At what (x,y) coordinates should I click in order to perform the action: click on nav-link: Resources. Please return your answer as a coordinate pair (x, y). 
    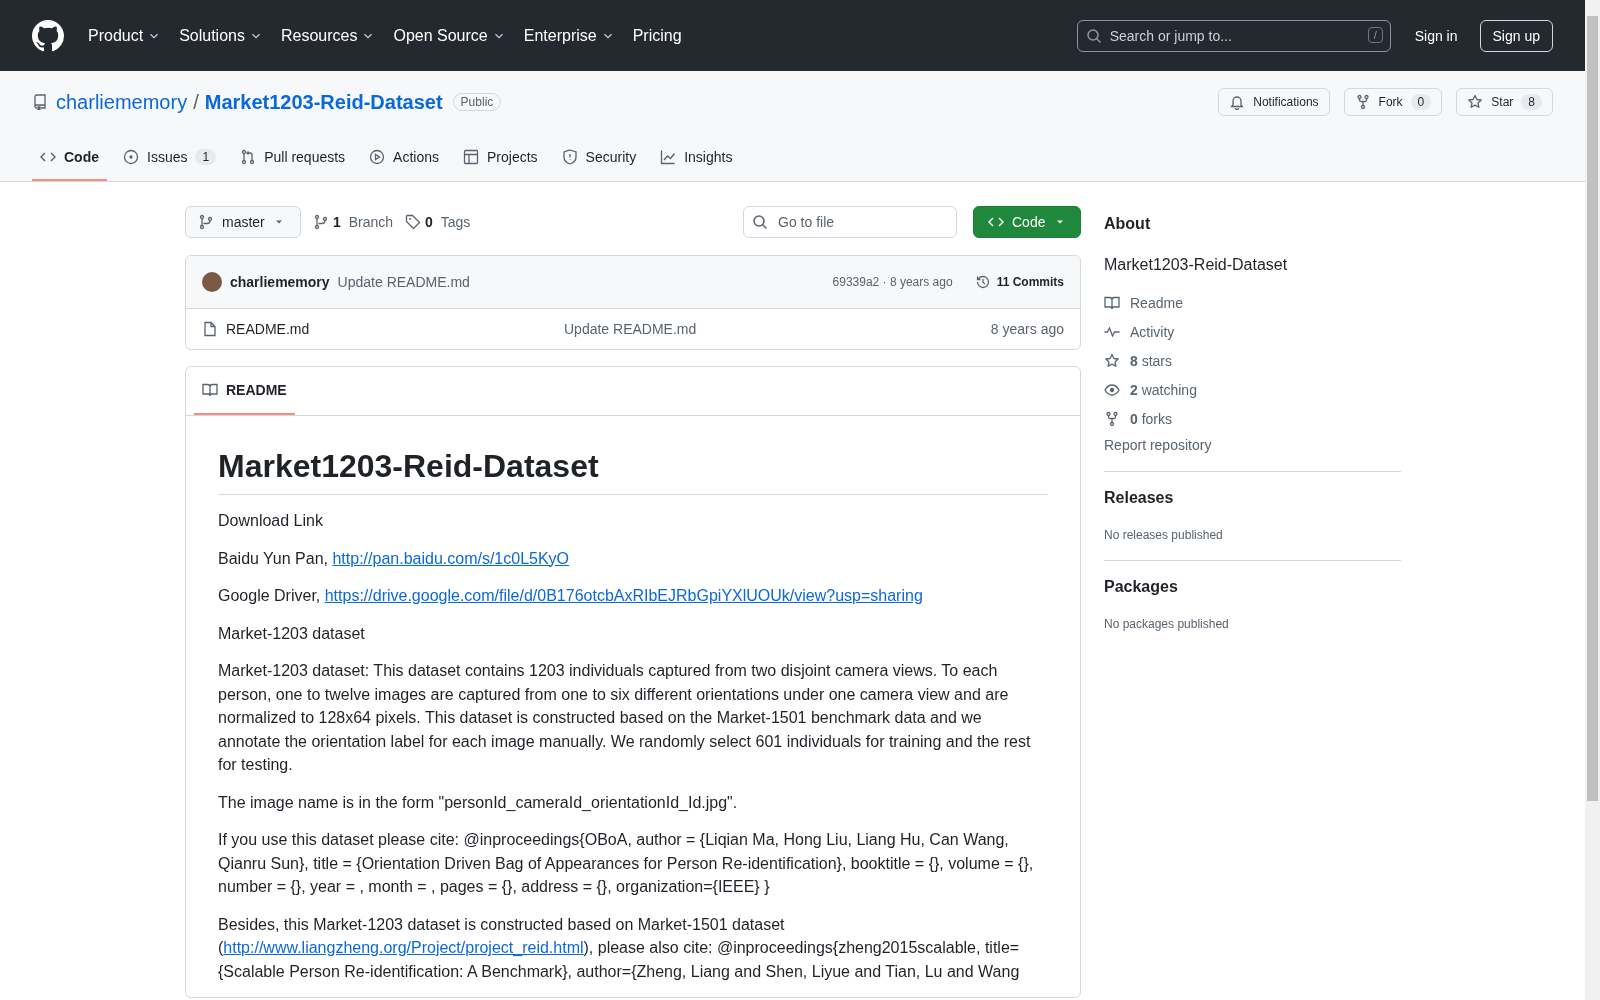
    Looking at the image, I should click on (328, 35).